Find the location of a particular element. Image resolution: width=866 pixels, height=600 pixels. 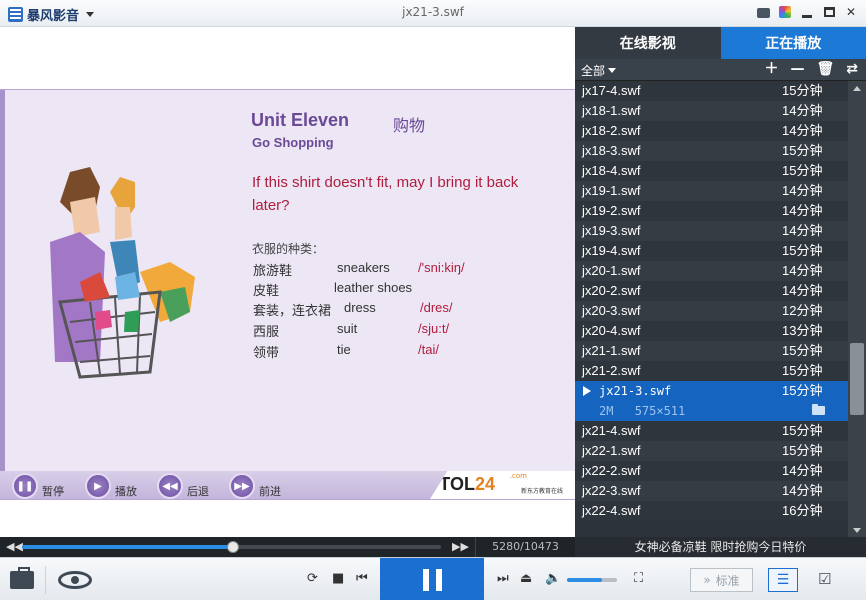

fast-forward-icon: ▶▶ is located at coordinates (242, 486).